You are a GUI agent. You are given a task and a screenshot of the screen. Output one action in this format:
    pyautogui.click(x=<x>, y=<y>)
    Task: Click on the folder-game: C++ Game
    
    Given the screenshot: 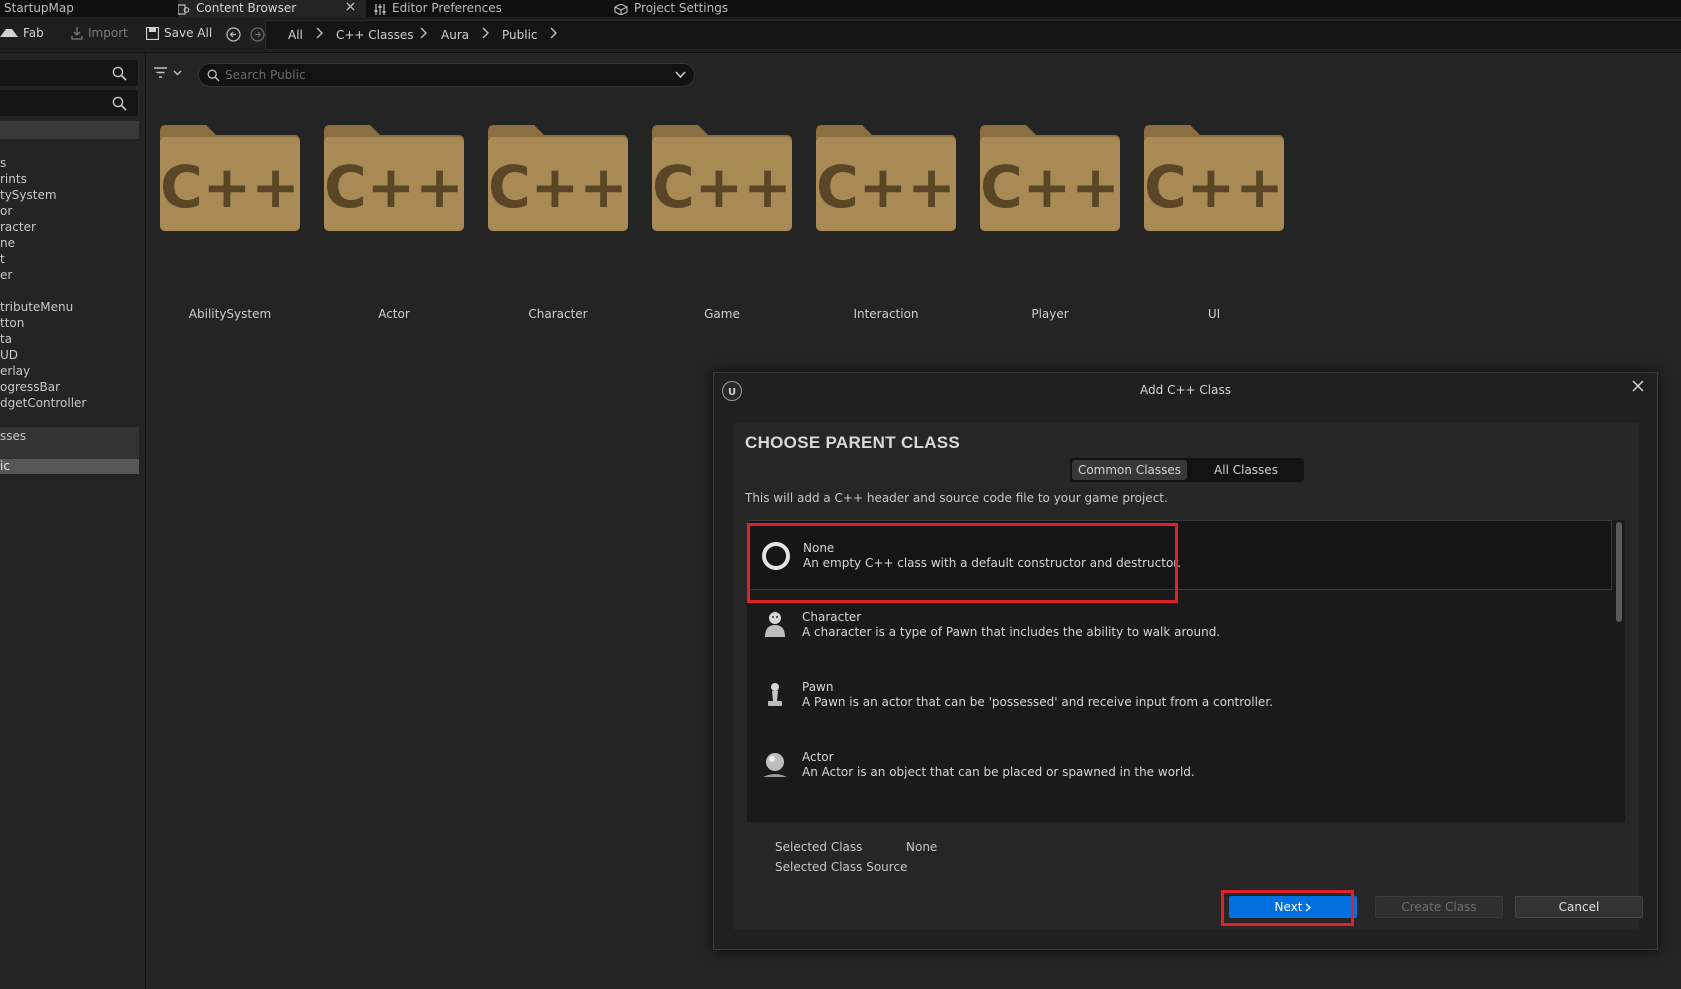 What is the action you would take?
    pyautogui.click(x=715, y=216)
    